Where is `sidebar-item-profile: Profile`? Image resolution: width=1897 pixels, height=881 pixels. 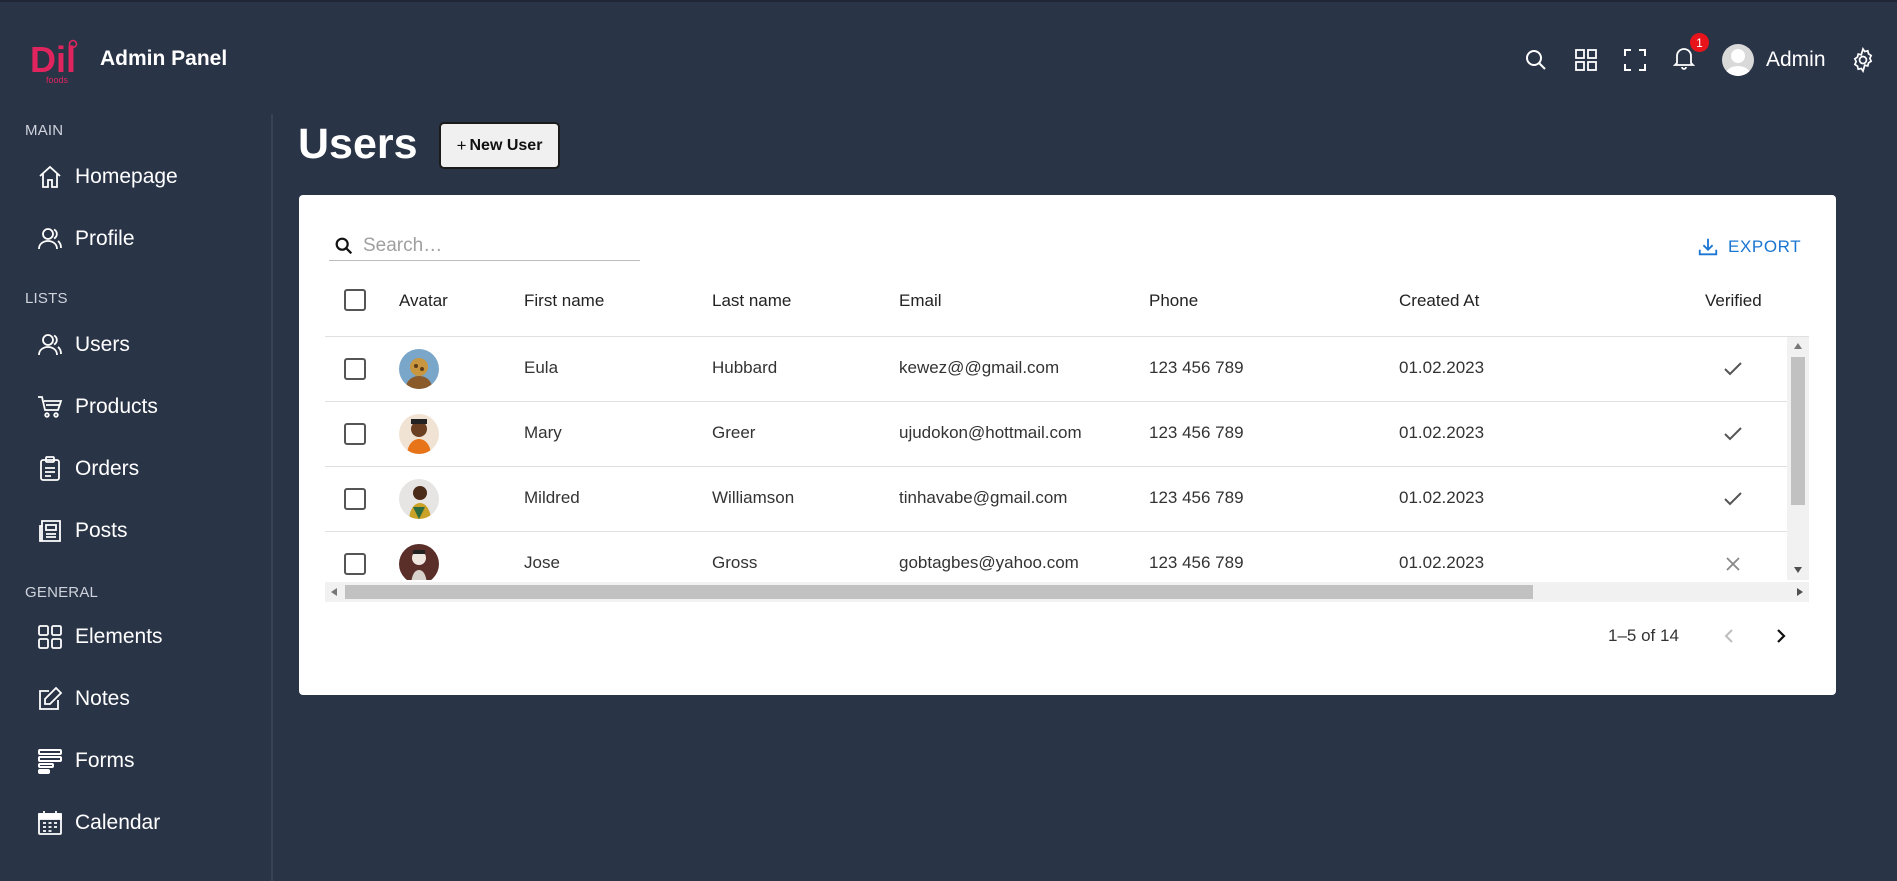 sidebar-item-profile: Profile is located at coordinates (85, 239).